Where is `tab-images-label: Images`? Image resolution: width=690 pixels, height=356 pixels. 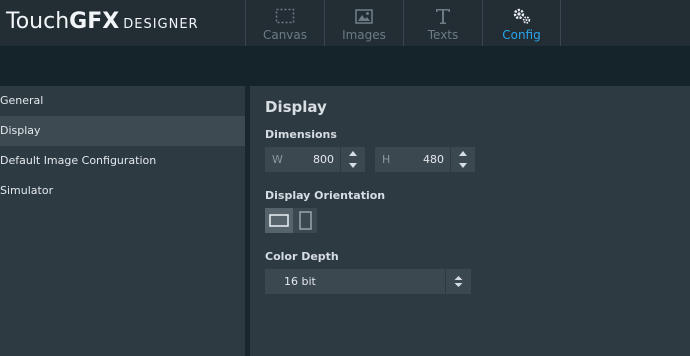 tab-images-label: Images is located at coordinates (364, 35).